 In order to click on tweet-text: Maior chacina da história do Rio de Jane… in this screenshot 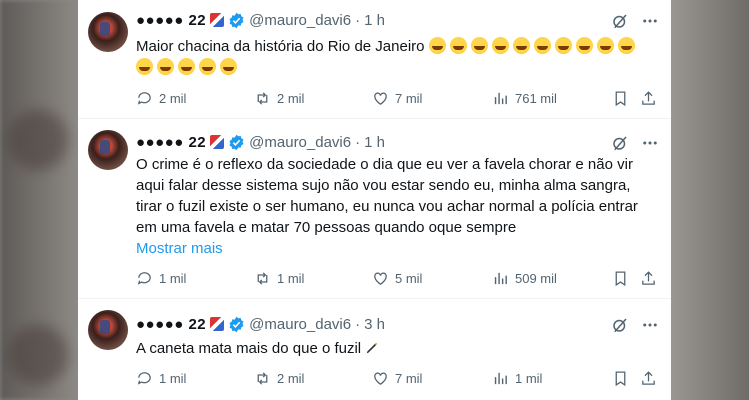, I will do `click(396, 57)`.